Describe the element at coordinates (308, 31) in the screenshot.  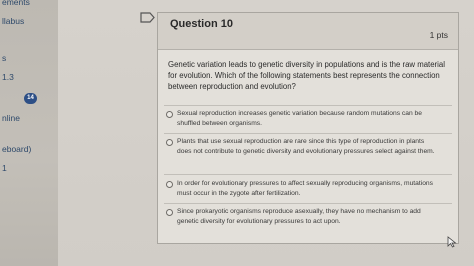
I see `question-header: Question 10 1 pts` at that location.